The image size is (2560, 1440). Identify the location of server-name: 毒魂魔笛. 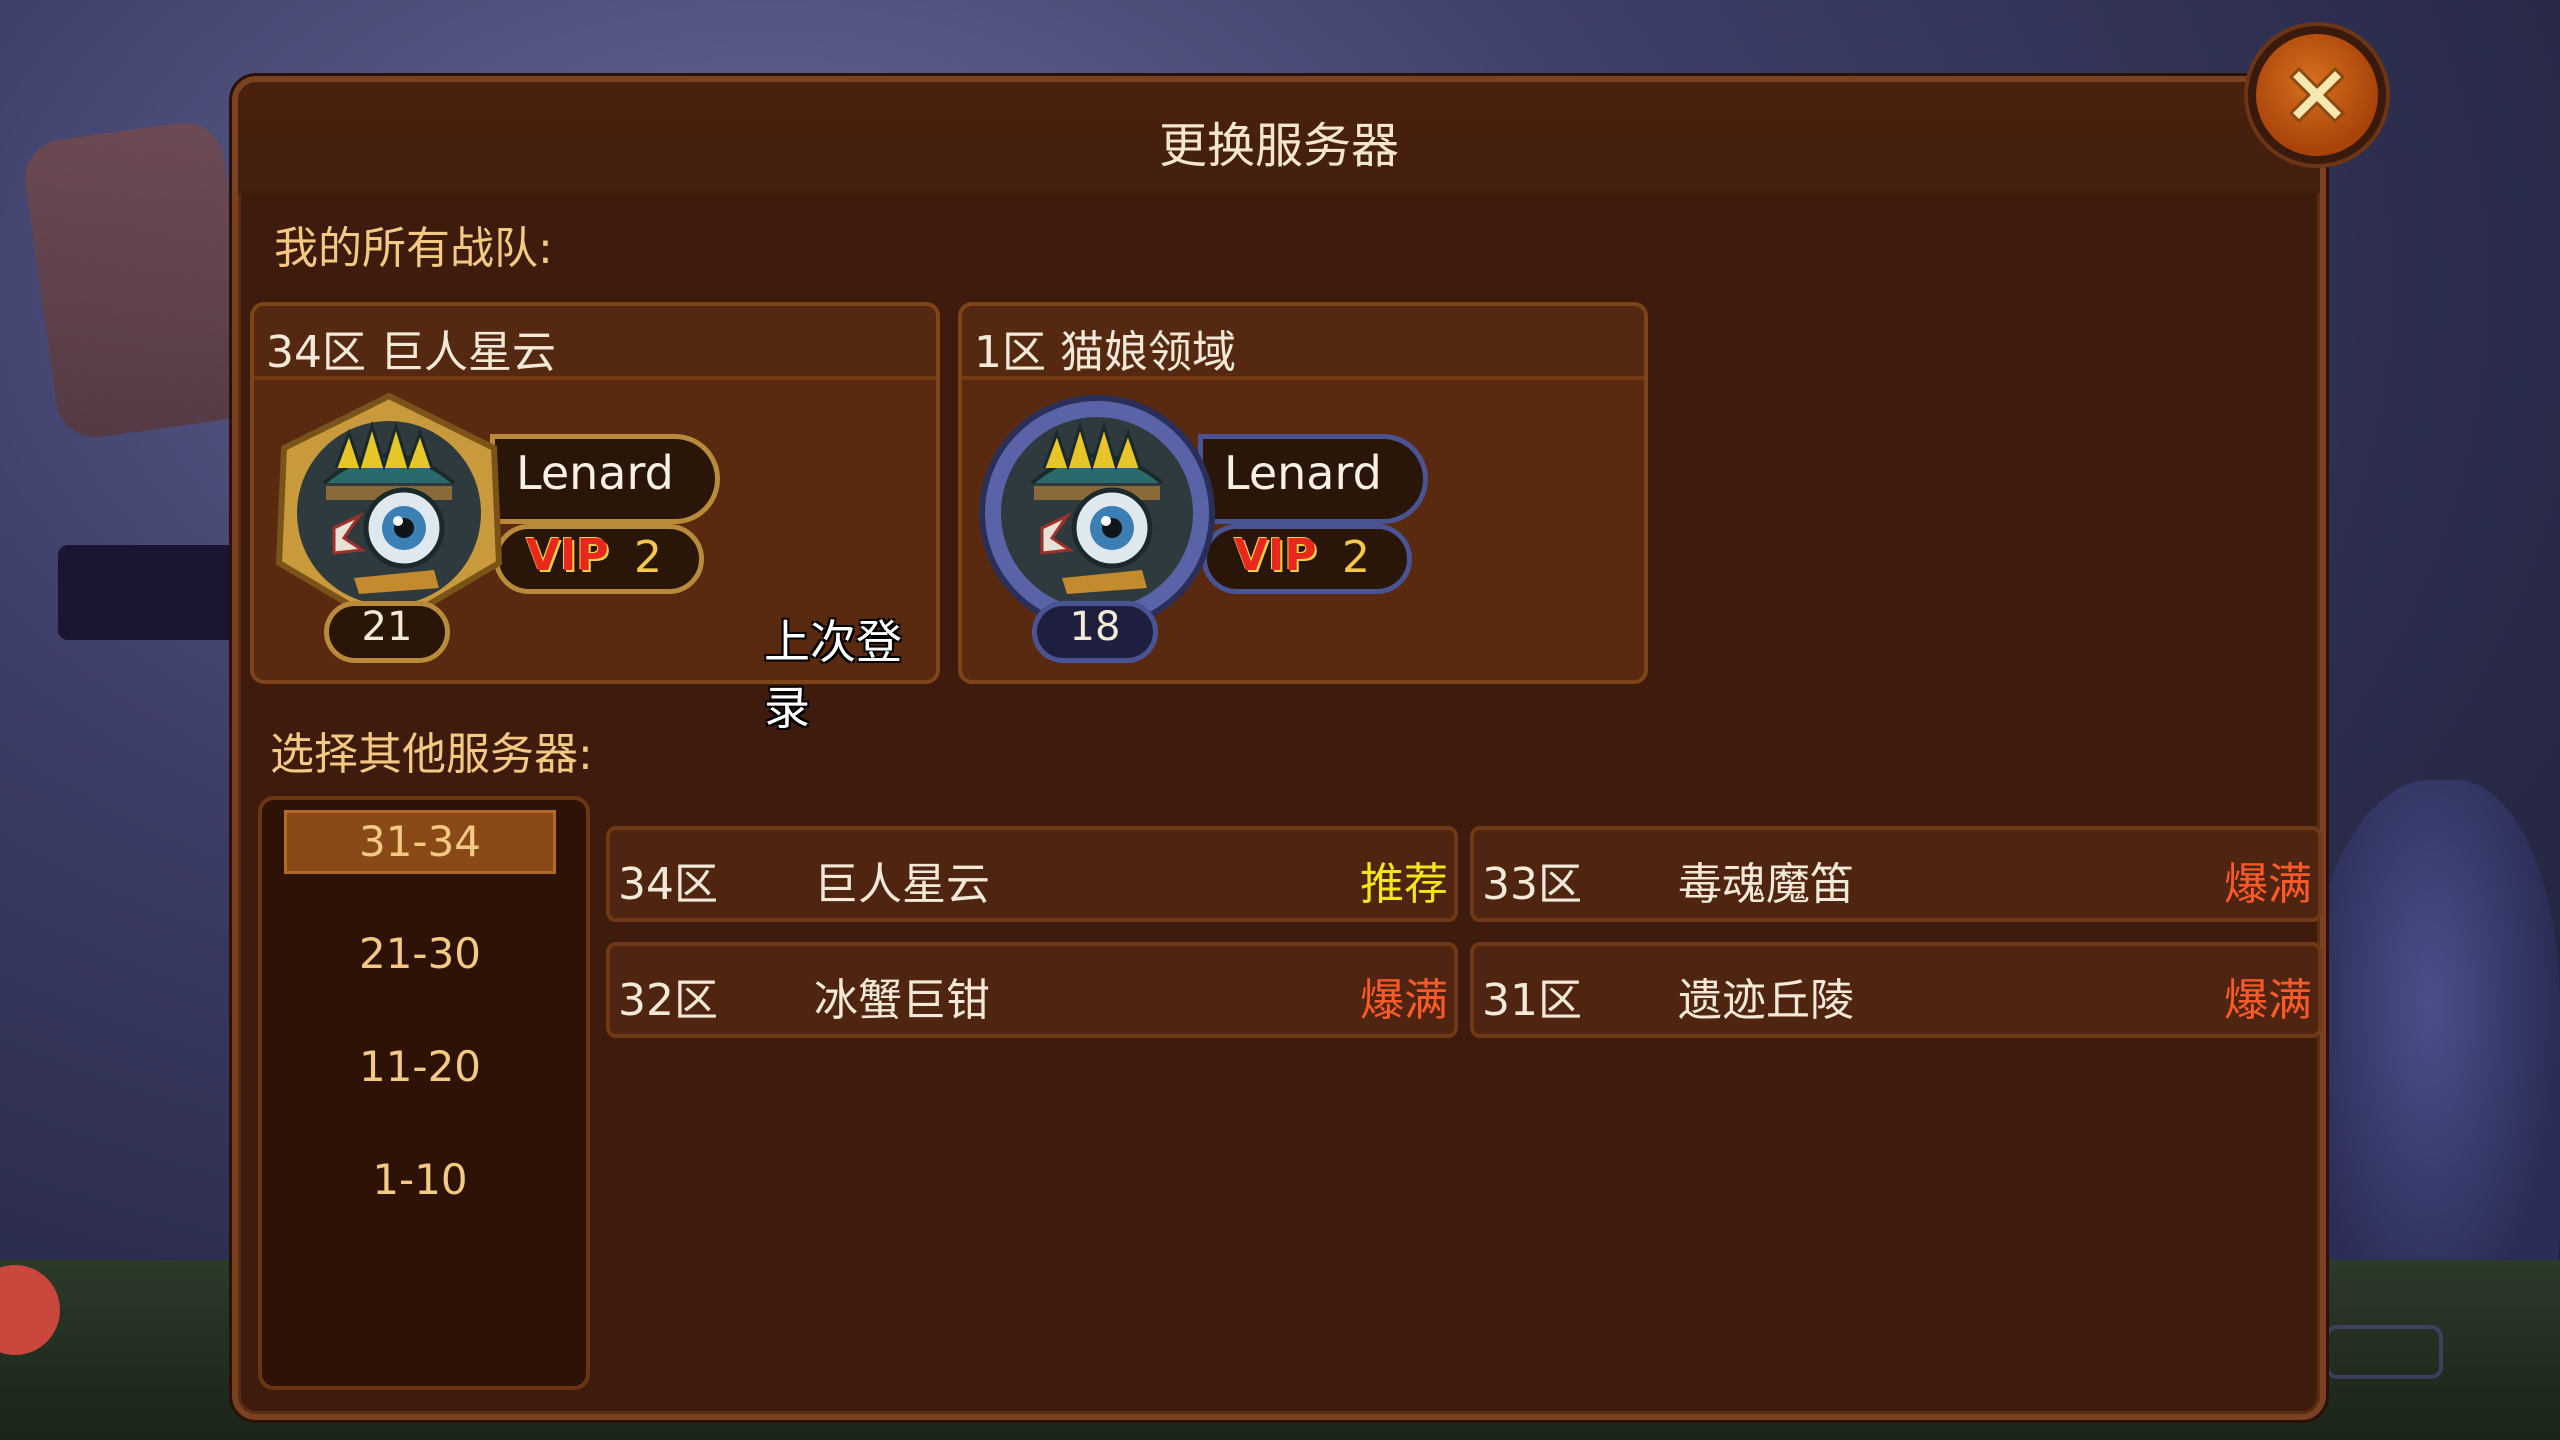
(1766, 884).